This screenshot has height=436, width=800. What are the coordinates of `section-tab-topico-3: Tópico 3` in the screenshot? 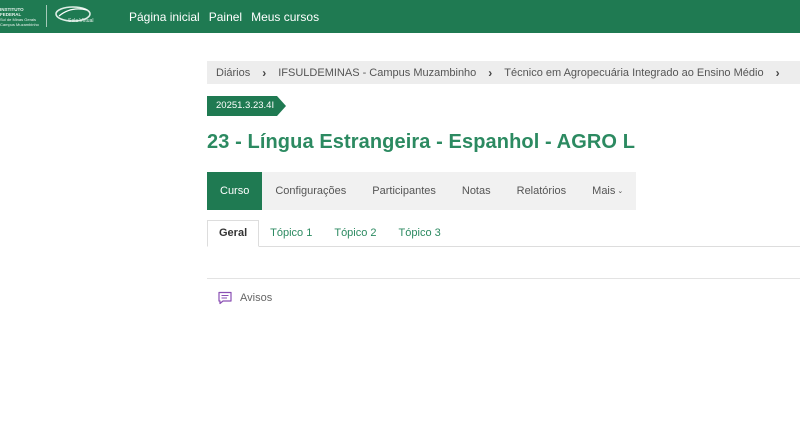 It's located at (420, 233).